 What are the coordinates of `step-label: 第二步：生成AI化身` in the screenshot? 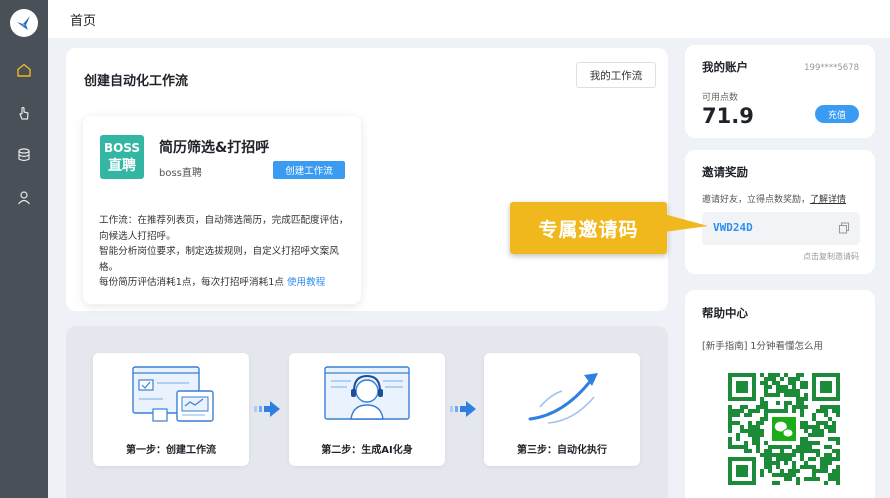 It's located at (367, 450).